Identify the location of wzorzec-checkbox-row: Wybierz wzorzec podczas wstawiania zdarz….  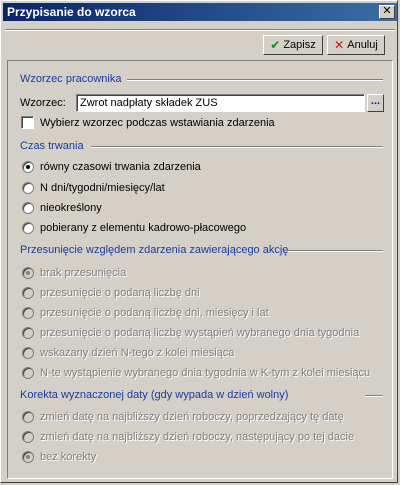
(148, 122).